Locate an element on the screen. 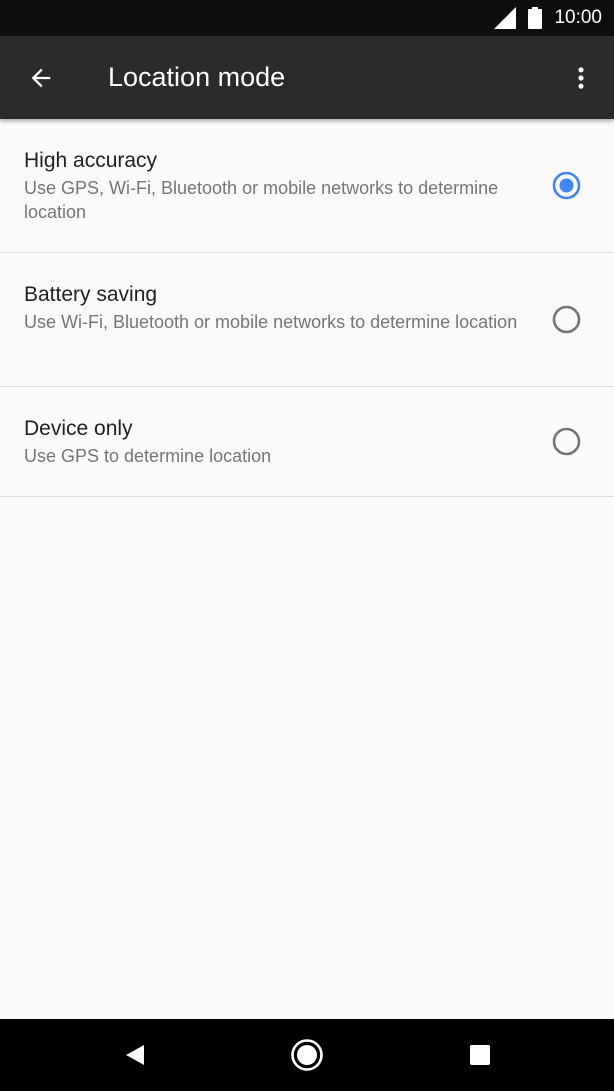  nav-home-button is located at coordinates (307, 1055).